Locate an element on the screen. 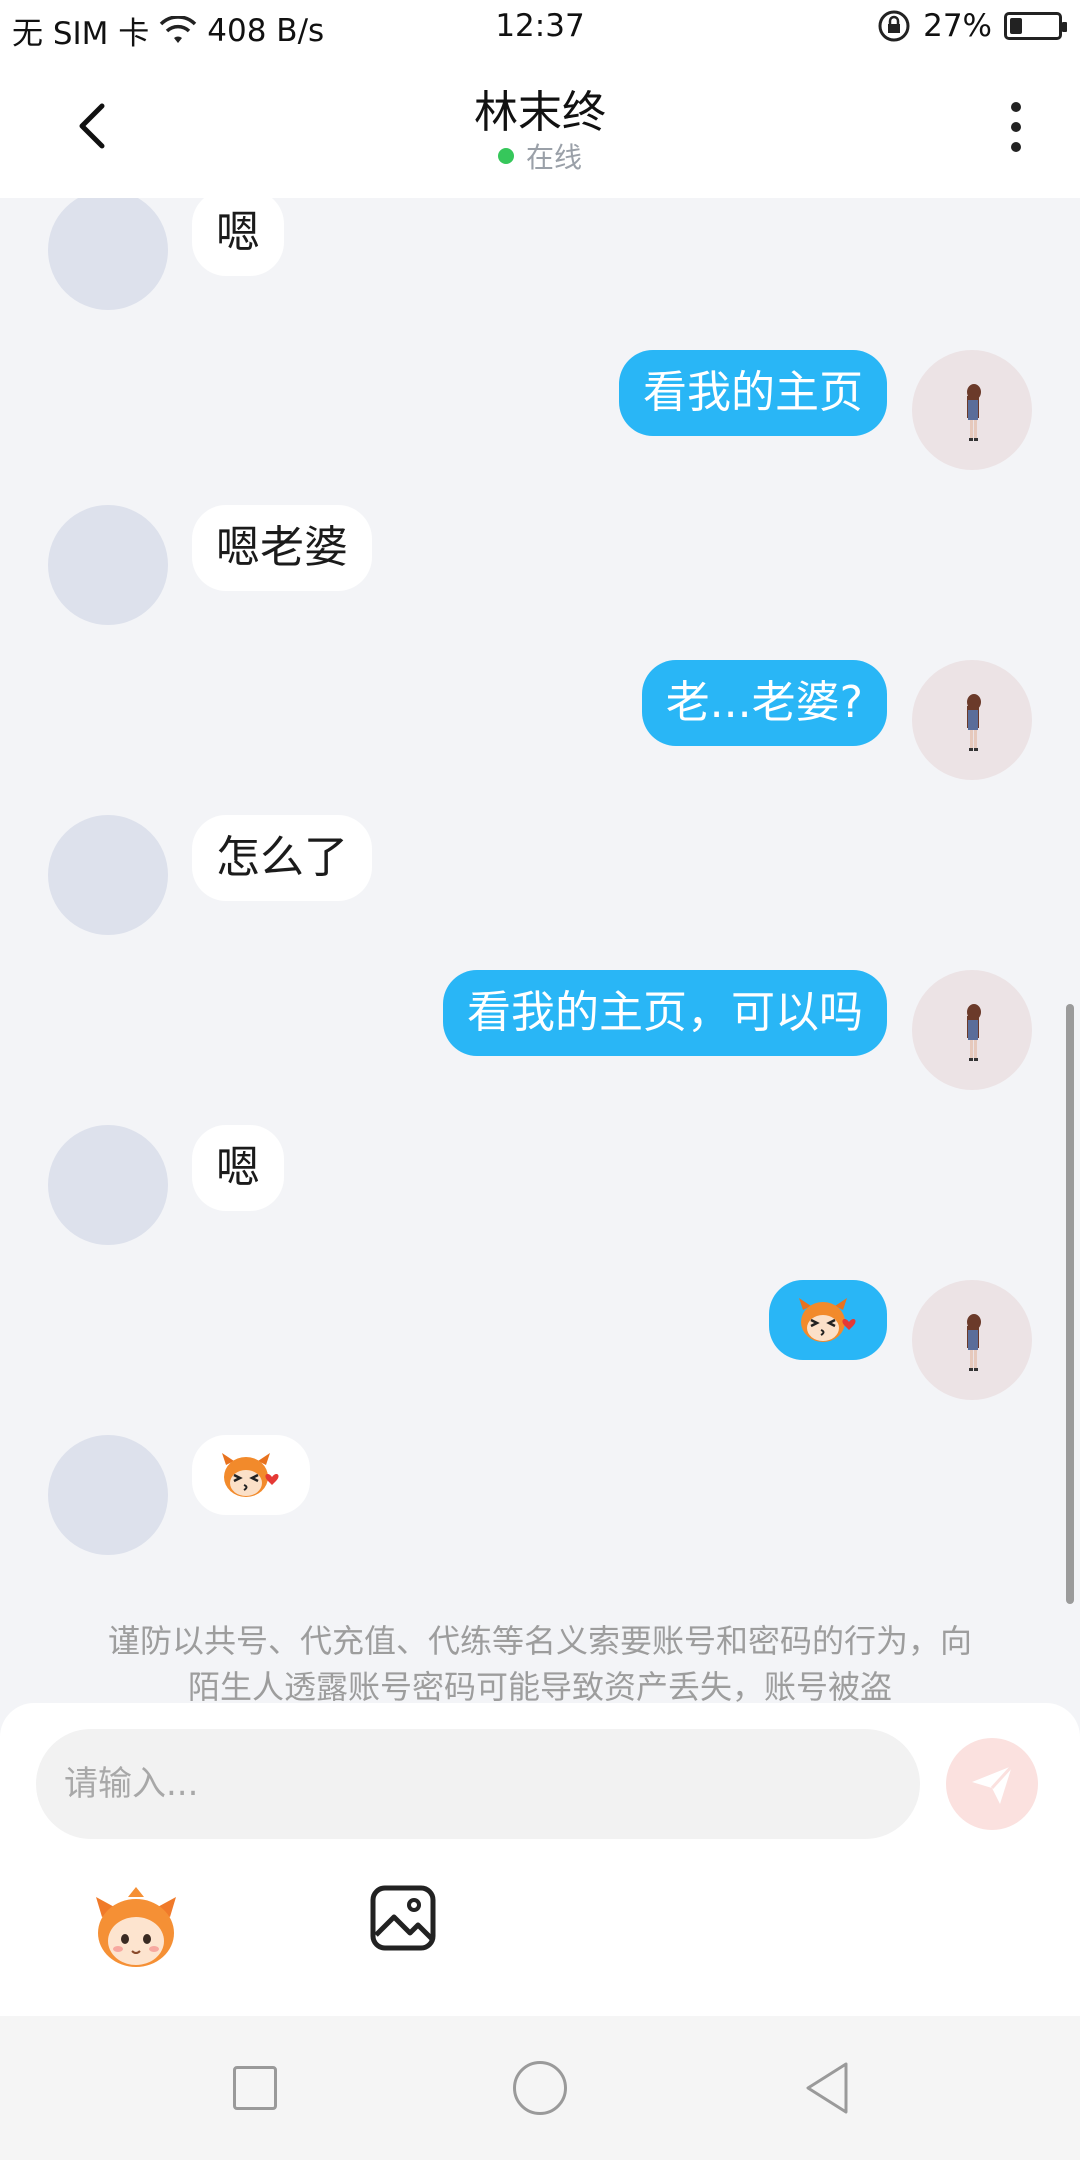  status-bar: 无 SIM 卡 408 B/s 12:37 27% is located at coordinates (540, 28).